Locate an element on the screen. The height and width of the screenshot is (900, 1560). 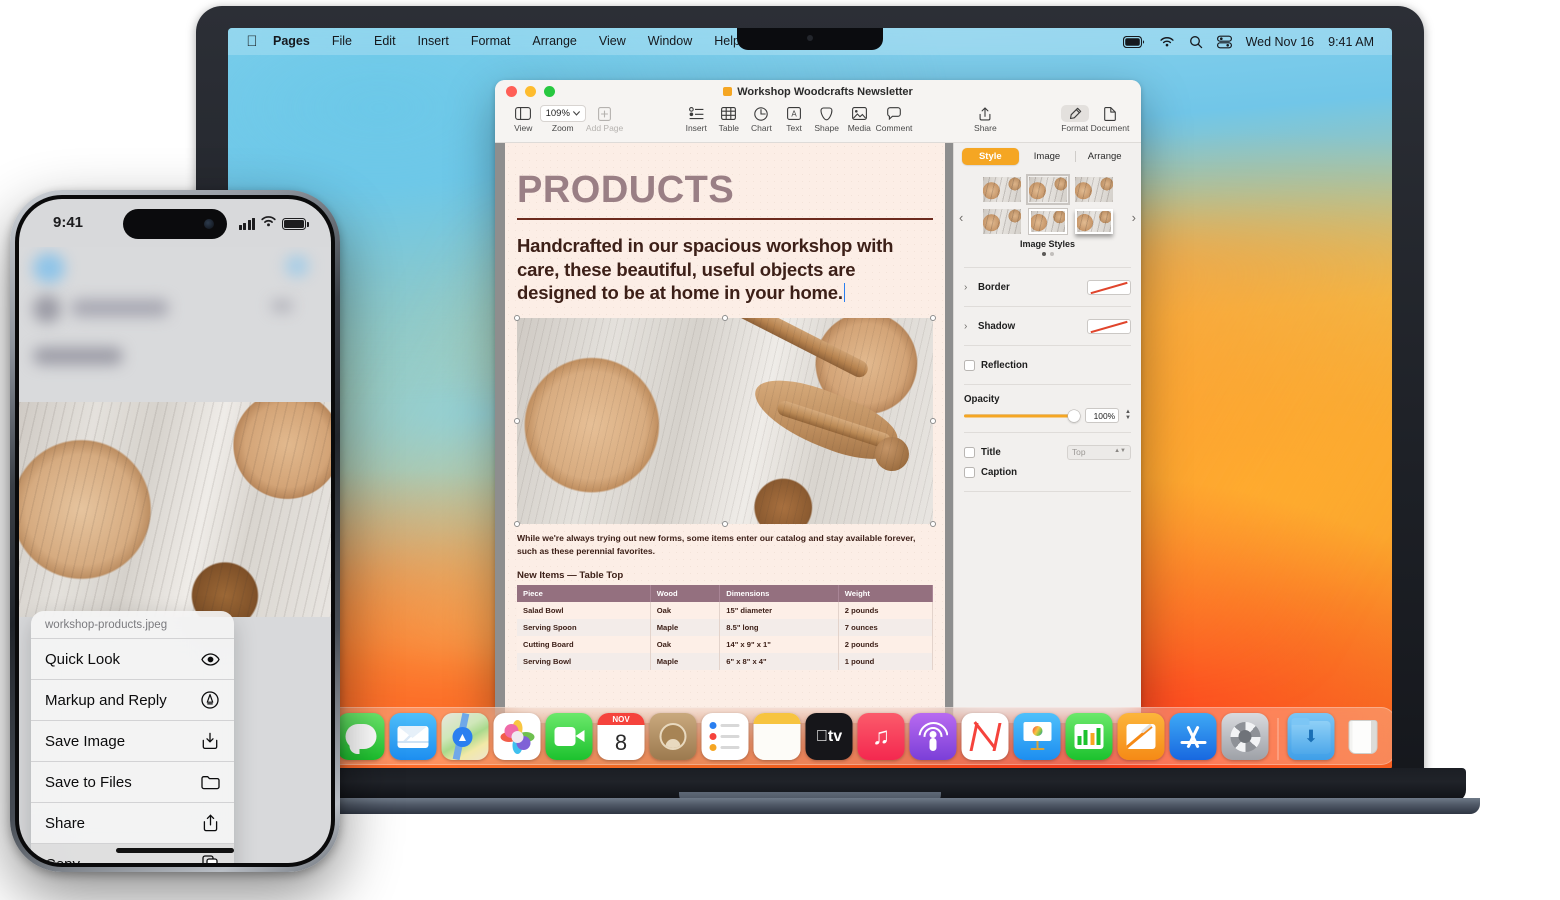
reflection-checkbox is located at coordinates (969, 365).